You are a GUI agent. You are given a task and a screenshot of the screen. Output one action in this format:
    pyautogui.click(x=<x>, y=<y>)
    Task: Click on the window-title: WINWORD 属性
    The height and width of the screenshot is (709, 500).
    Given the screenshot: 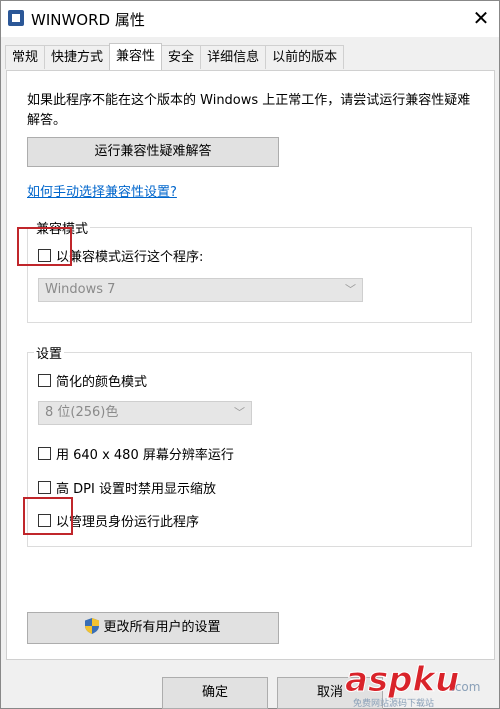 What is the action you would take?
    pyautogui.click(x=88, y=20)
    